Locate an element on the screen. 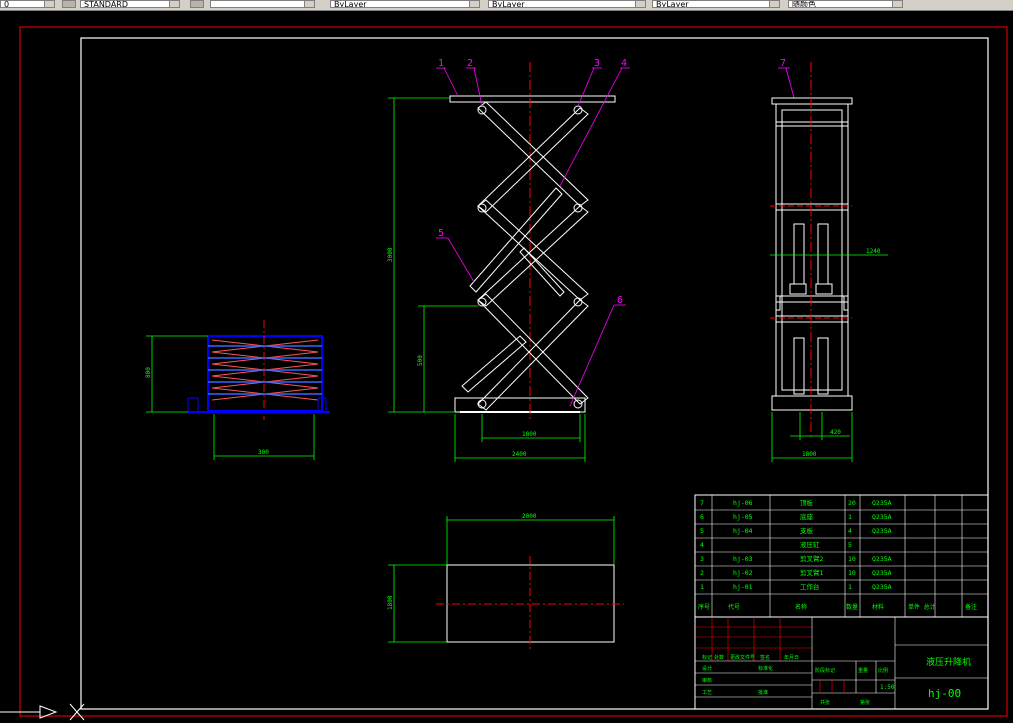 The height and width of the screenshot is (723, 1013). part-label-5: 5 is located at coordinates (441, 233).